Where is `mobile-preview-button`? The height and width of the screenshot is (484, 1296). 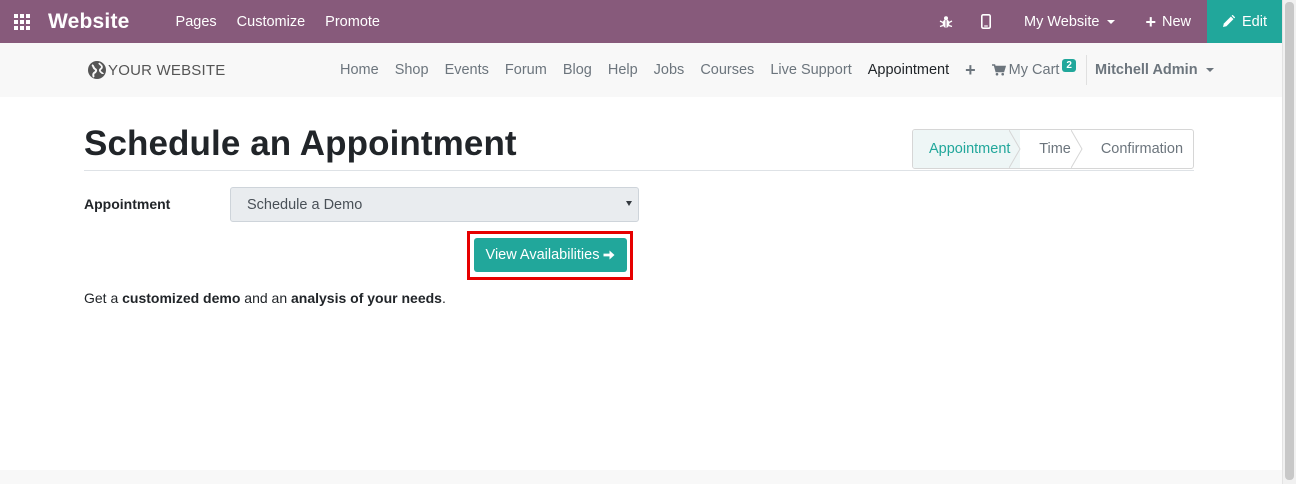
mobile-preview-button is located at coordinates (986, 21).